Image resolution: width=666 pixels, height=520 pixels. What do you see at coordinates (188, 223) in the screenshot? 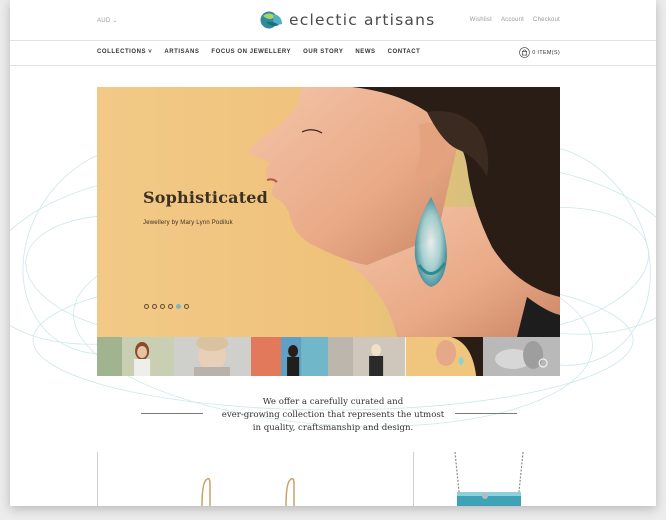
I see `hero-subtitle: Jewellery by Mary Lynn Podiluk` at bounding box center [188, 223].